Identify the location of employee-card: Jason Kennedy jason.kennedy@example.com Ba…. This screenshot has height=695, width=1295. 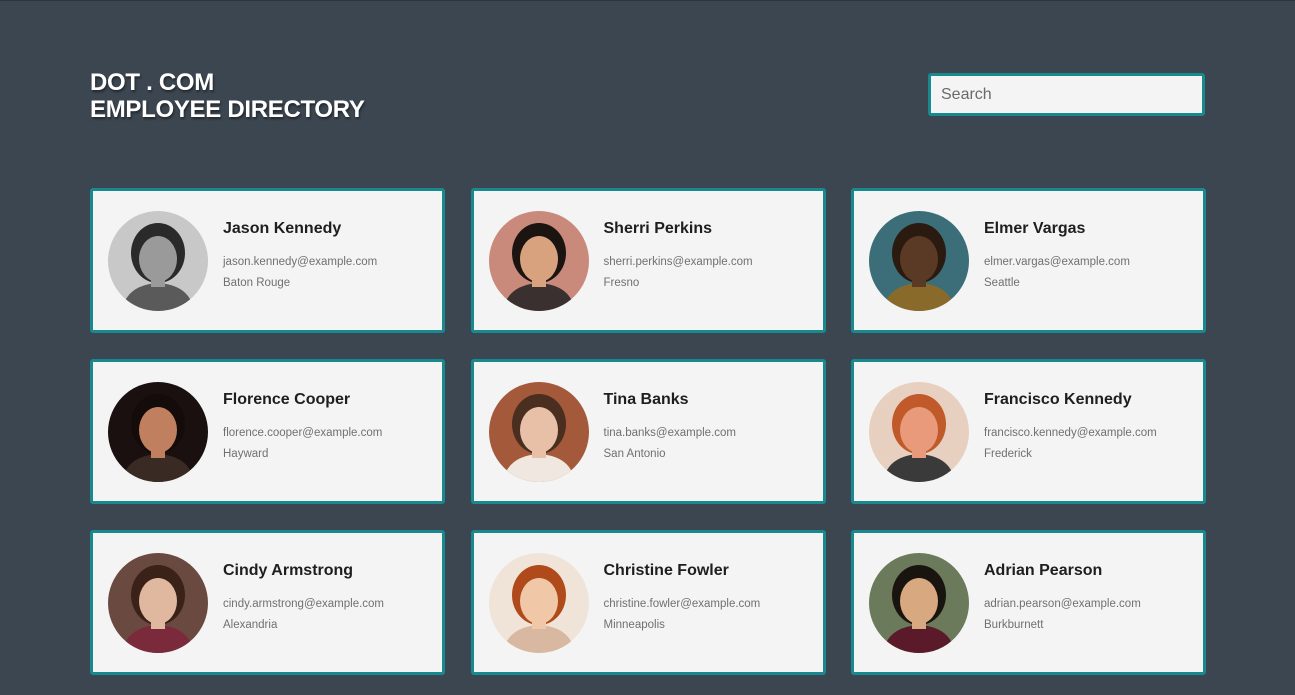
(267, 260).